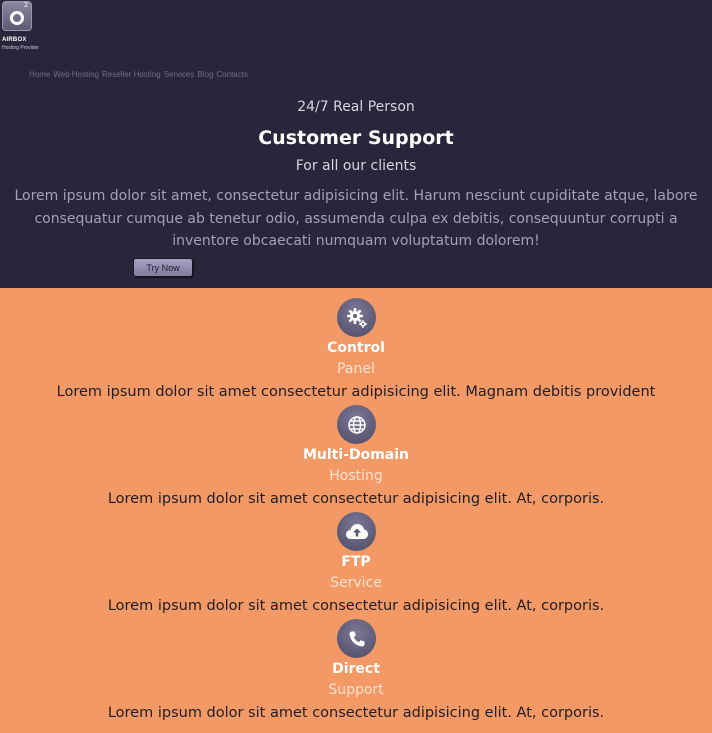 The height and width of the screenshot is (733, 712). I want to click on hero-kicker: 24/7 Real Person, so click(356, 107).